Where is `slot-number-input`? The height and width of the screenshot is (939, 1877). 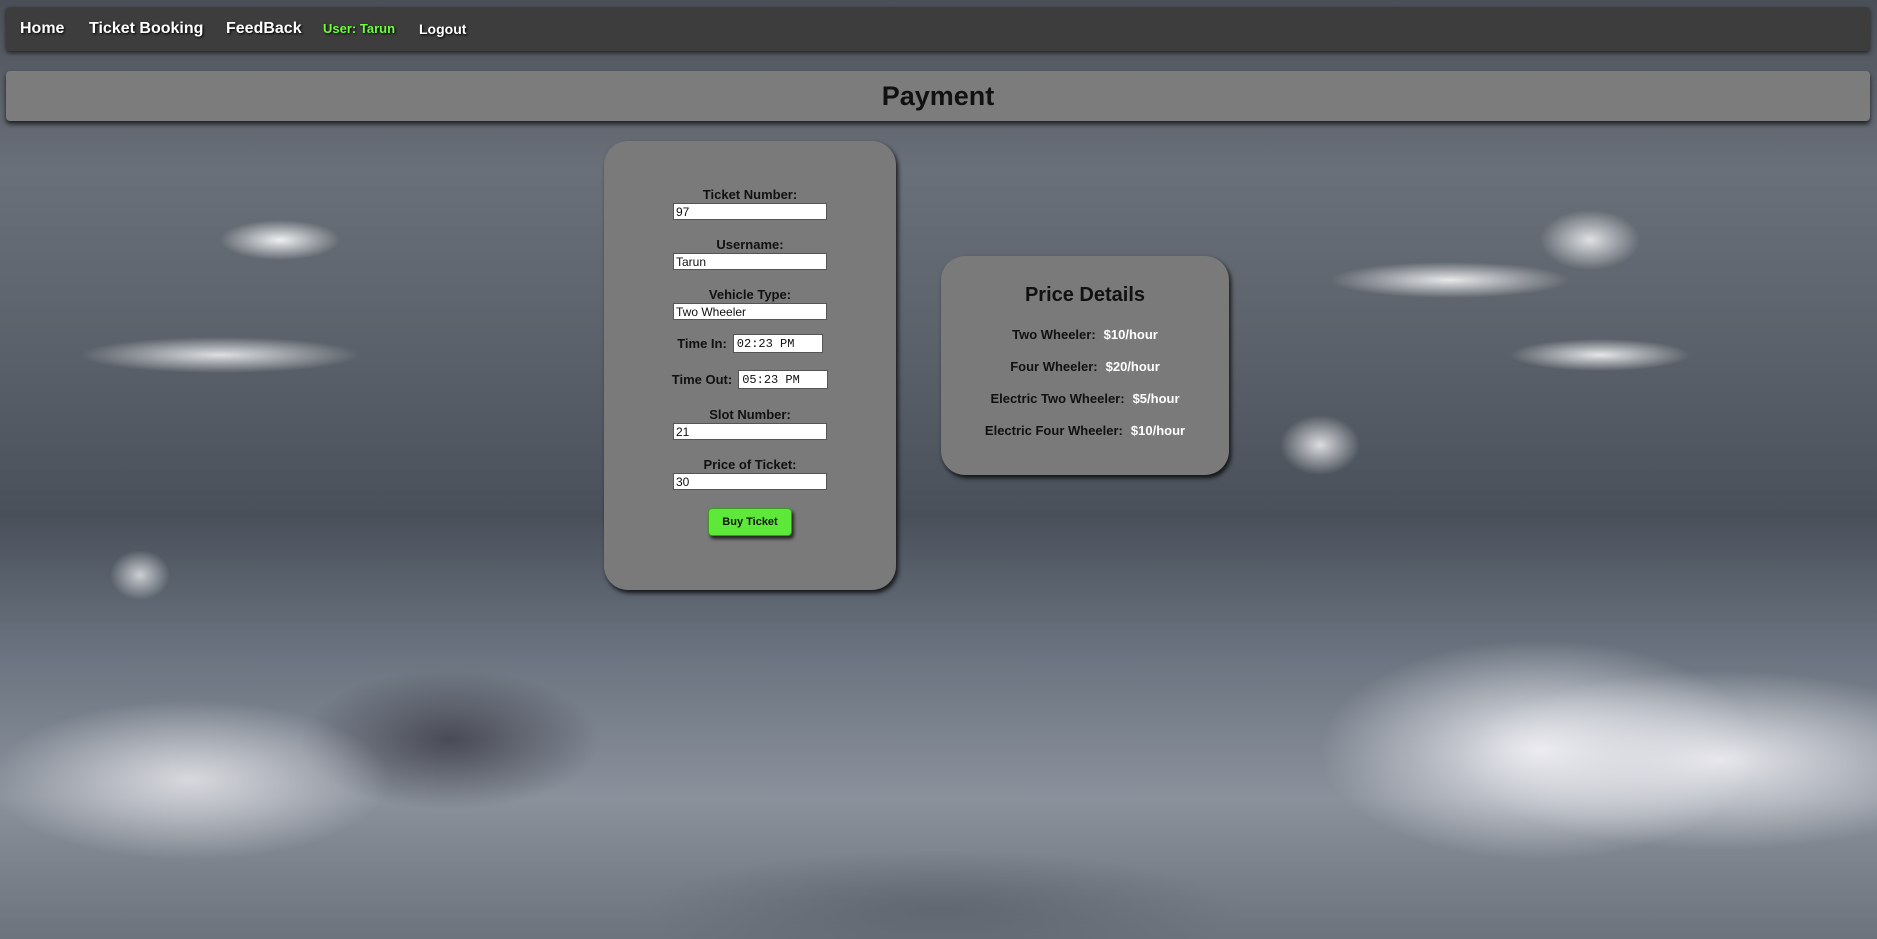 slot-number-input is located at coordinates (750, 431).